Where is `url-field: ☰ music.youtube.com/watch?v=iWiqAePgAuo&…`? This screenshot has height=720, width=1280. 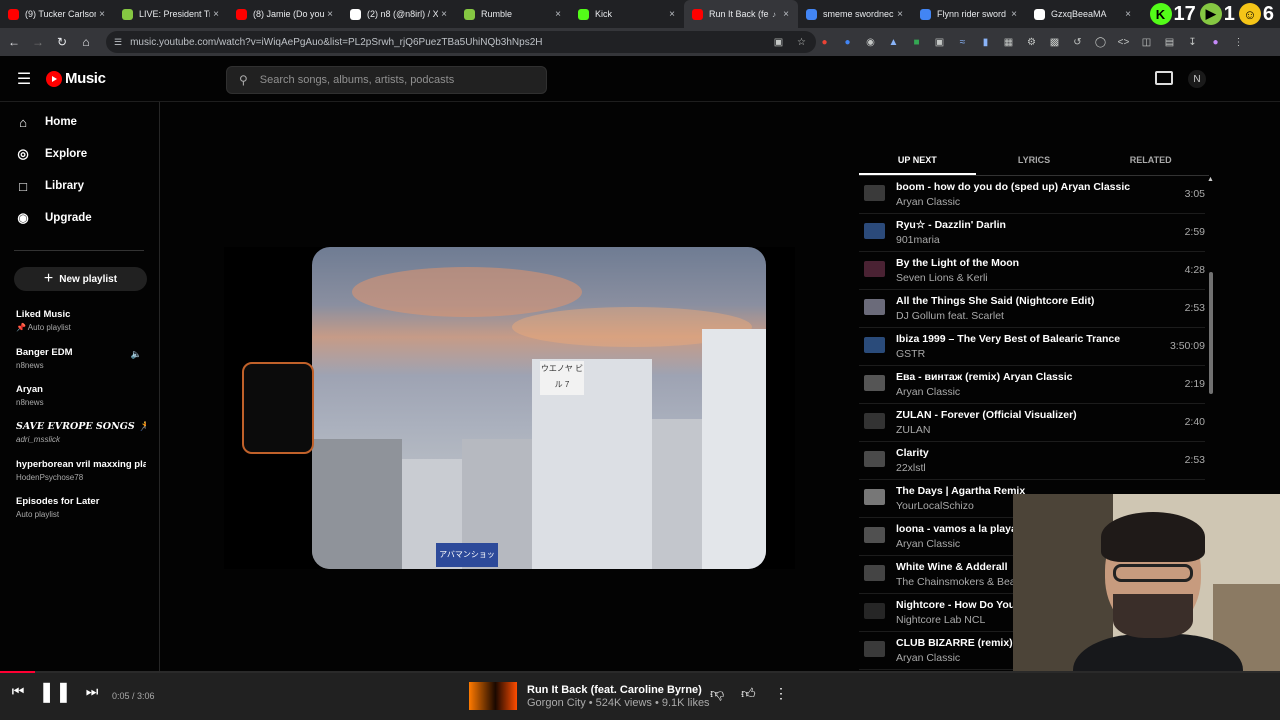 url-field: ☰ music.youtube.com/watch?v=iWiqAePgAuo&… is located at coordinates (461, 42).